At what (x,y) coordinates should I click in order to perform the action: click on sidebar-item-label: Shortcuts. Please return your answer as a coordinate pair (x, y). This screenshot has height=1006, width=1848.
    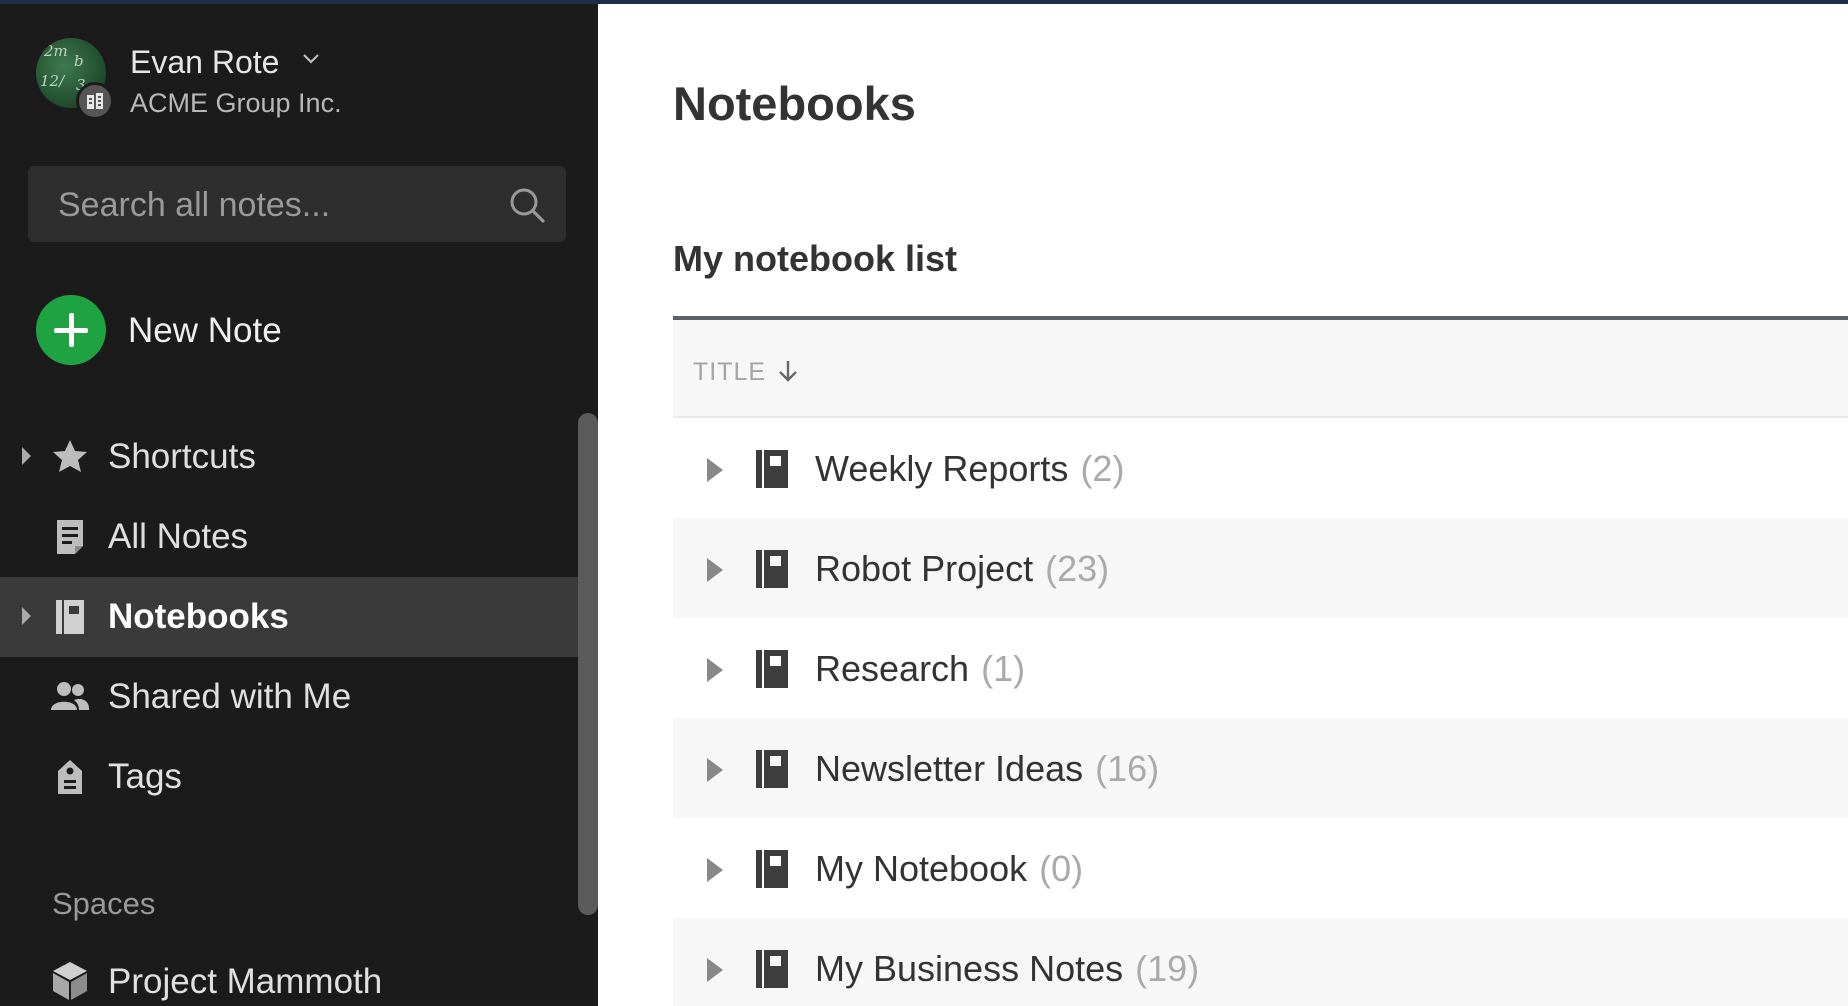
    Looking at the image, I should click on (182, 456).